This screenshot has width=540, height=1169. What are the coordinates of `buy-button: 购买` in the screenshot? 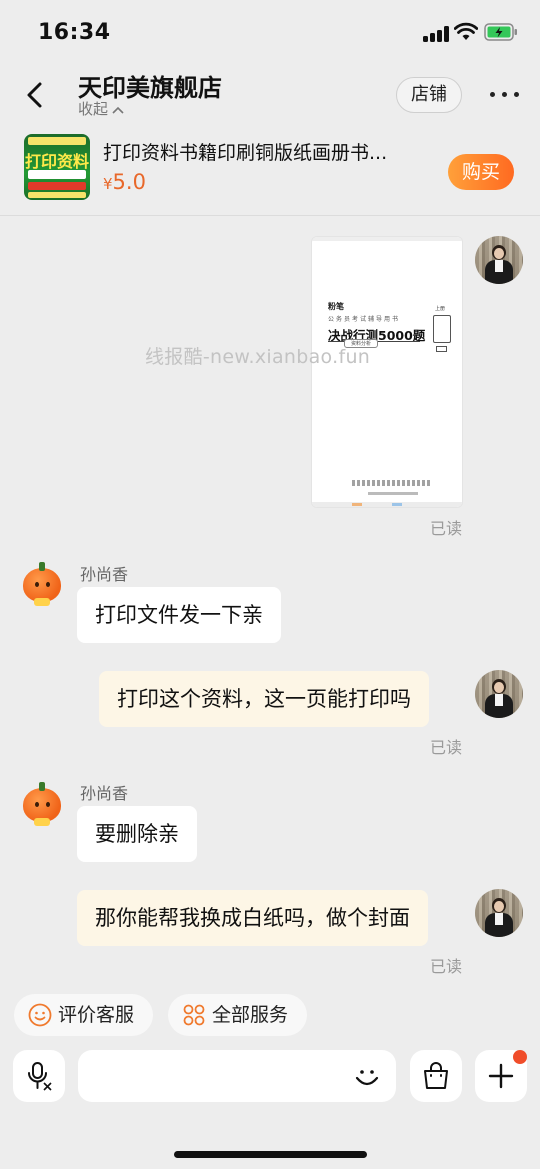 It's located at (481, 172).